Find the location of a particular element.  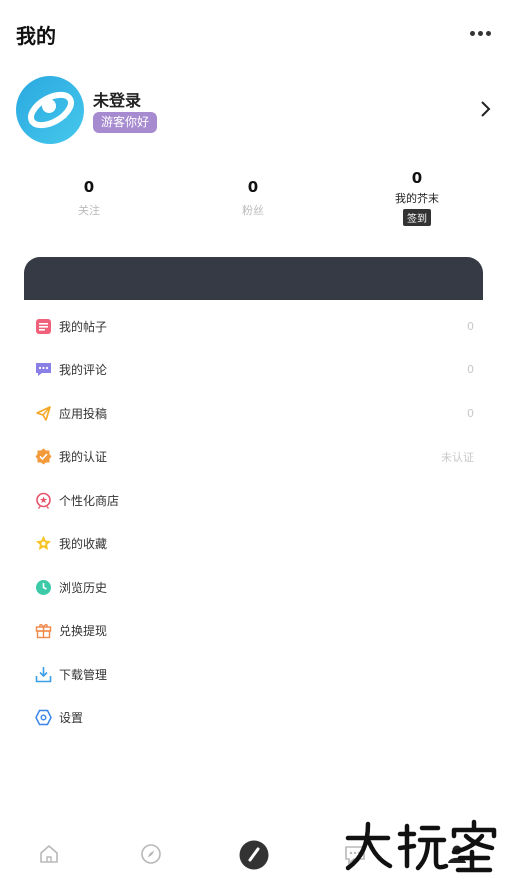

verify-icon is located at coordinates (43, 456).